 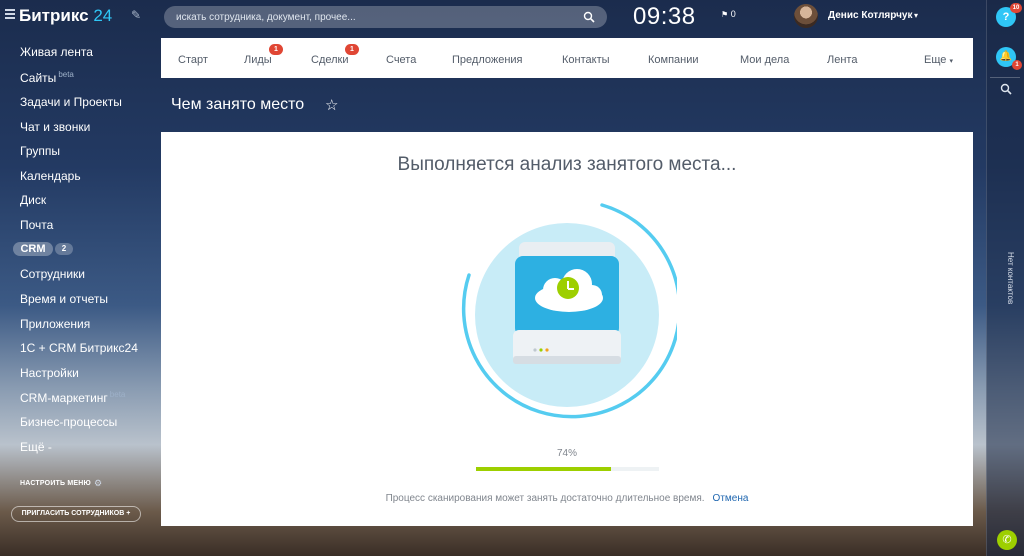 I want to click on sidebar-item-live-feed: Живая лента, so click(x=56, y=52).